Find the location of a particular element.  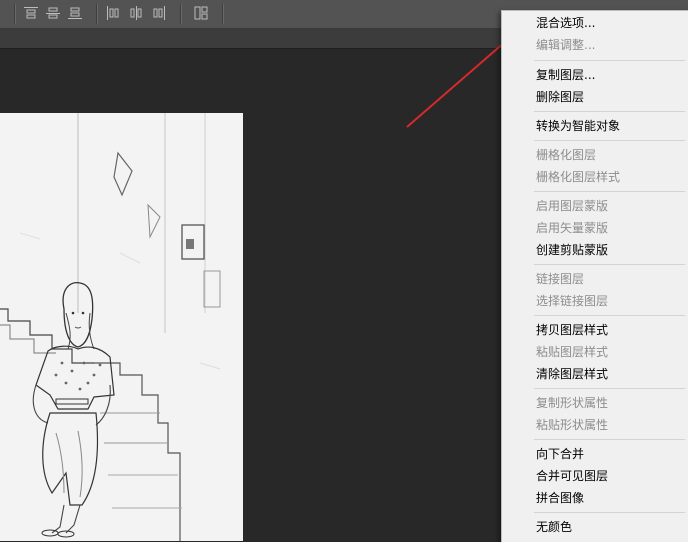

menu-item-create-clipping-mask: 创建剪贴蒙版 is located at coordinates (572, 250).